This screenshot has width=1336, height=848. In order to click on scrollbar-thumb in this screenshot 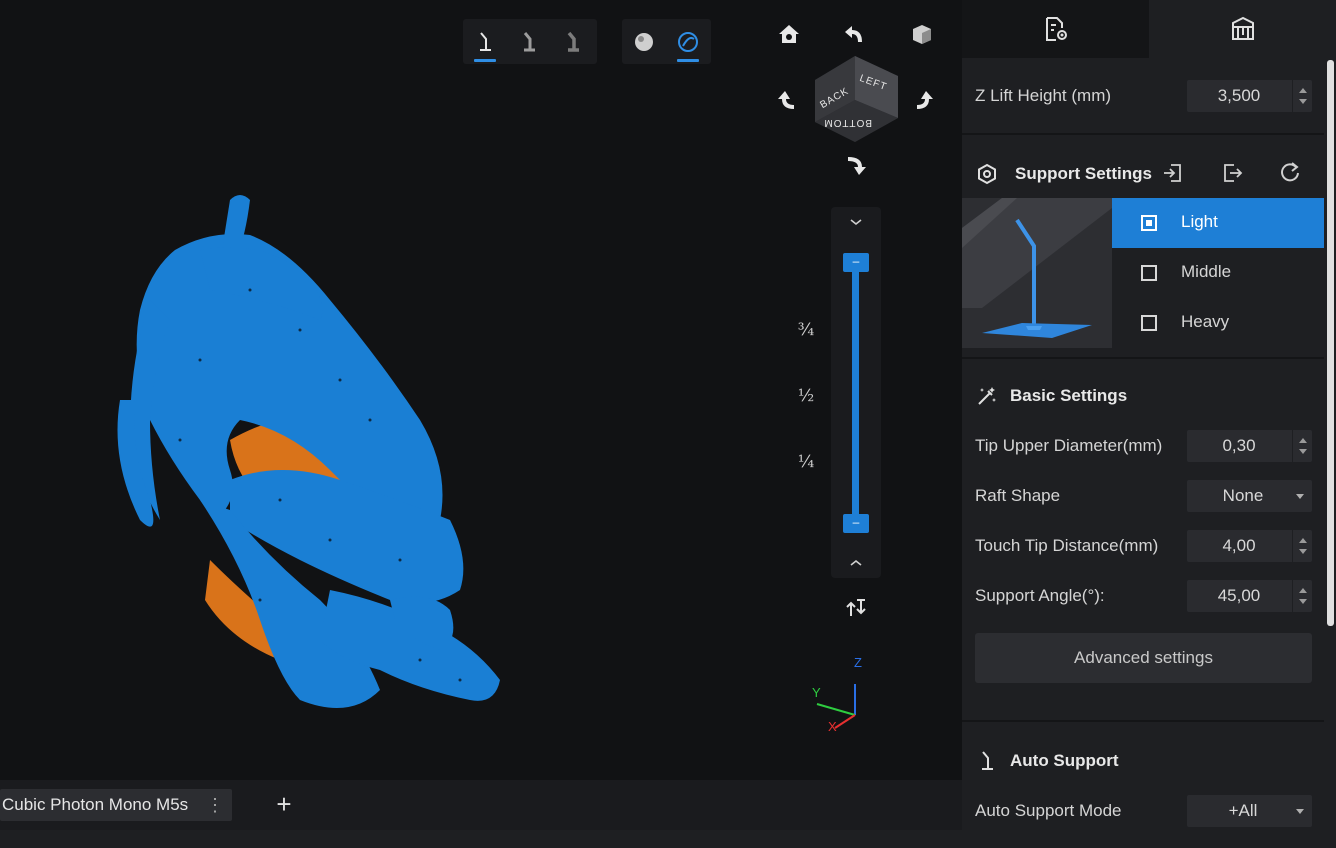, I will do `click(1330, 343)`.